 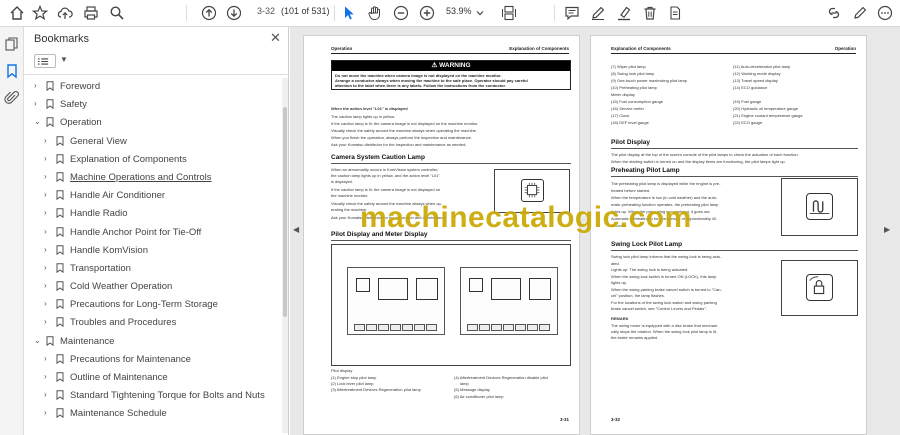 I want to click on page-down-icon, so click(x=234, y=13).